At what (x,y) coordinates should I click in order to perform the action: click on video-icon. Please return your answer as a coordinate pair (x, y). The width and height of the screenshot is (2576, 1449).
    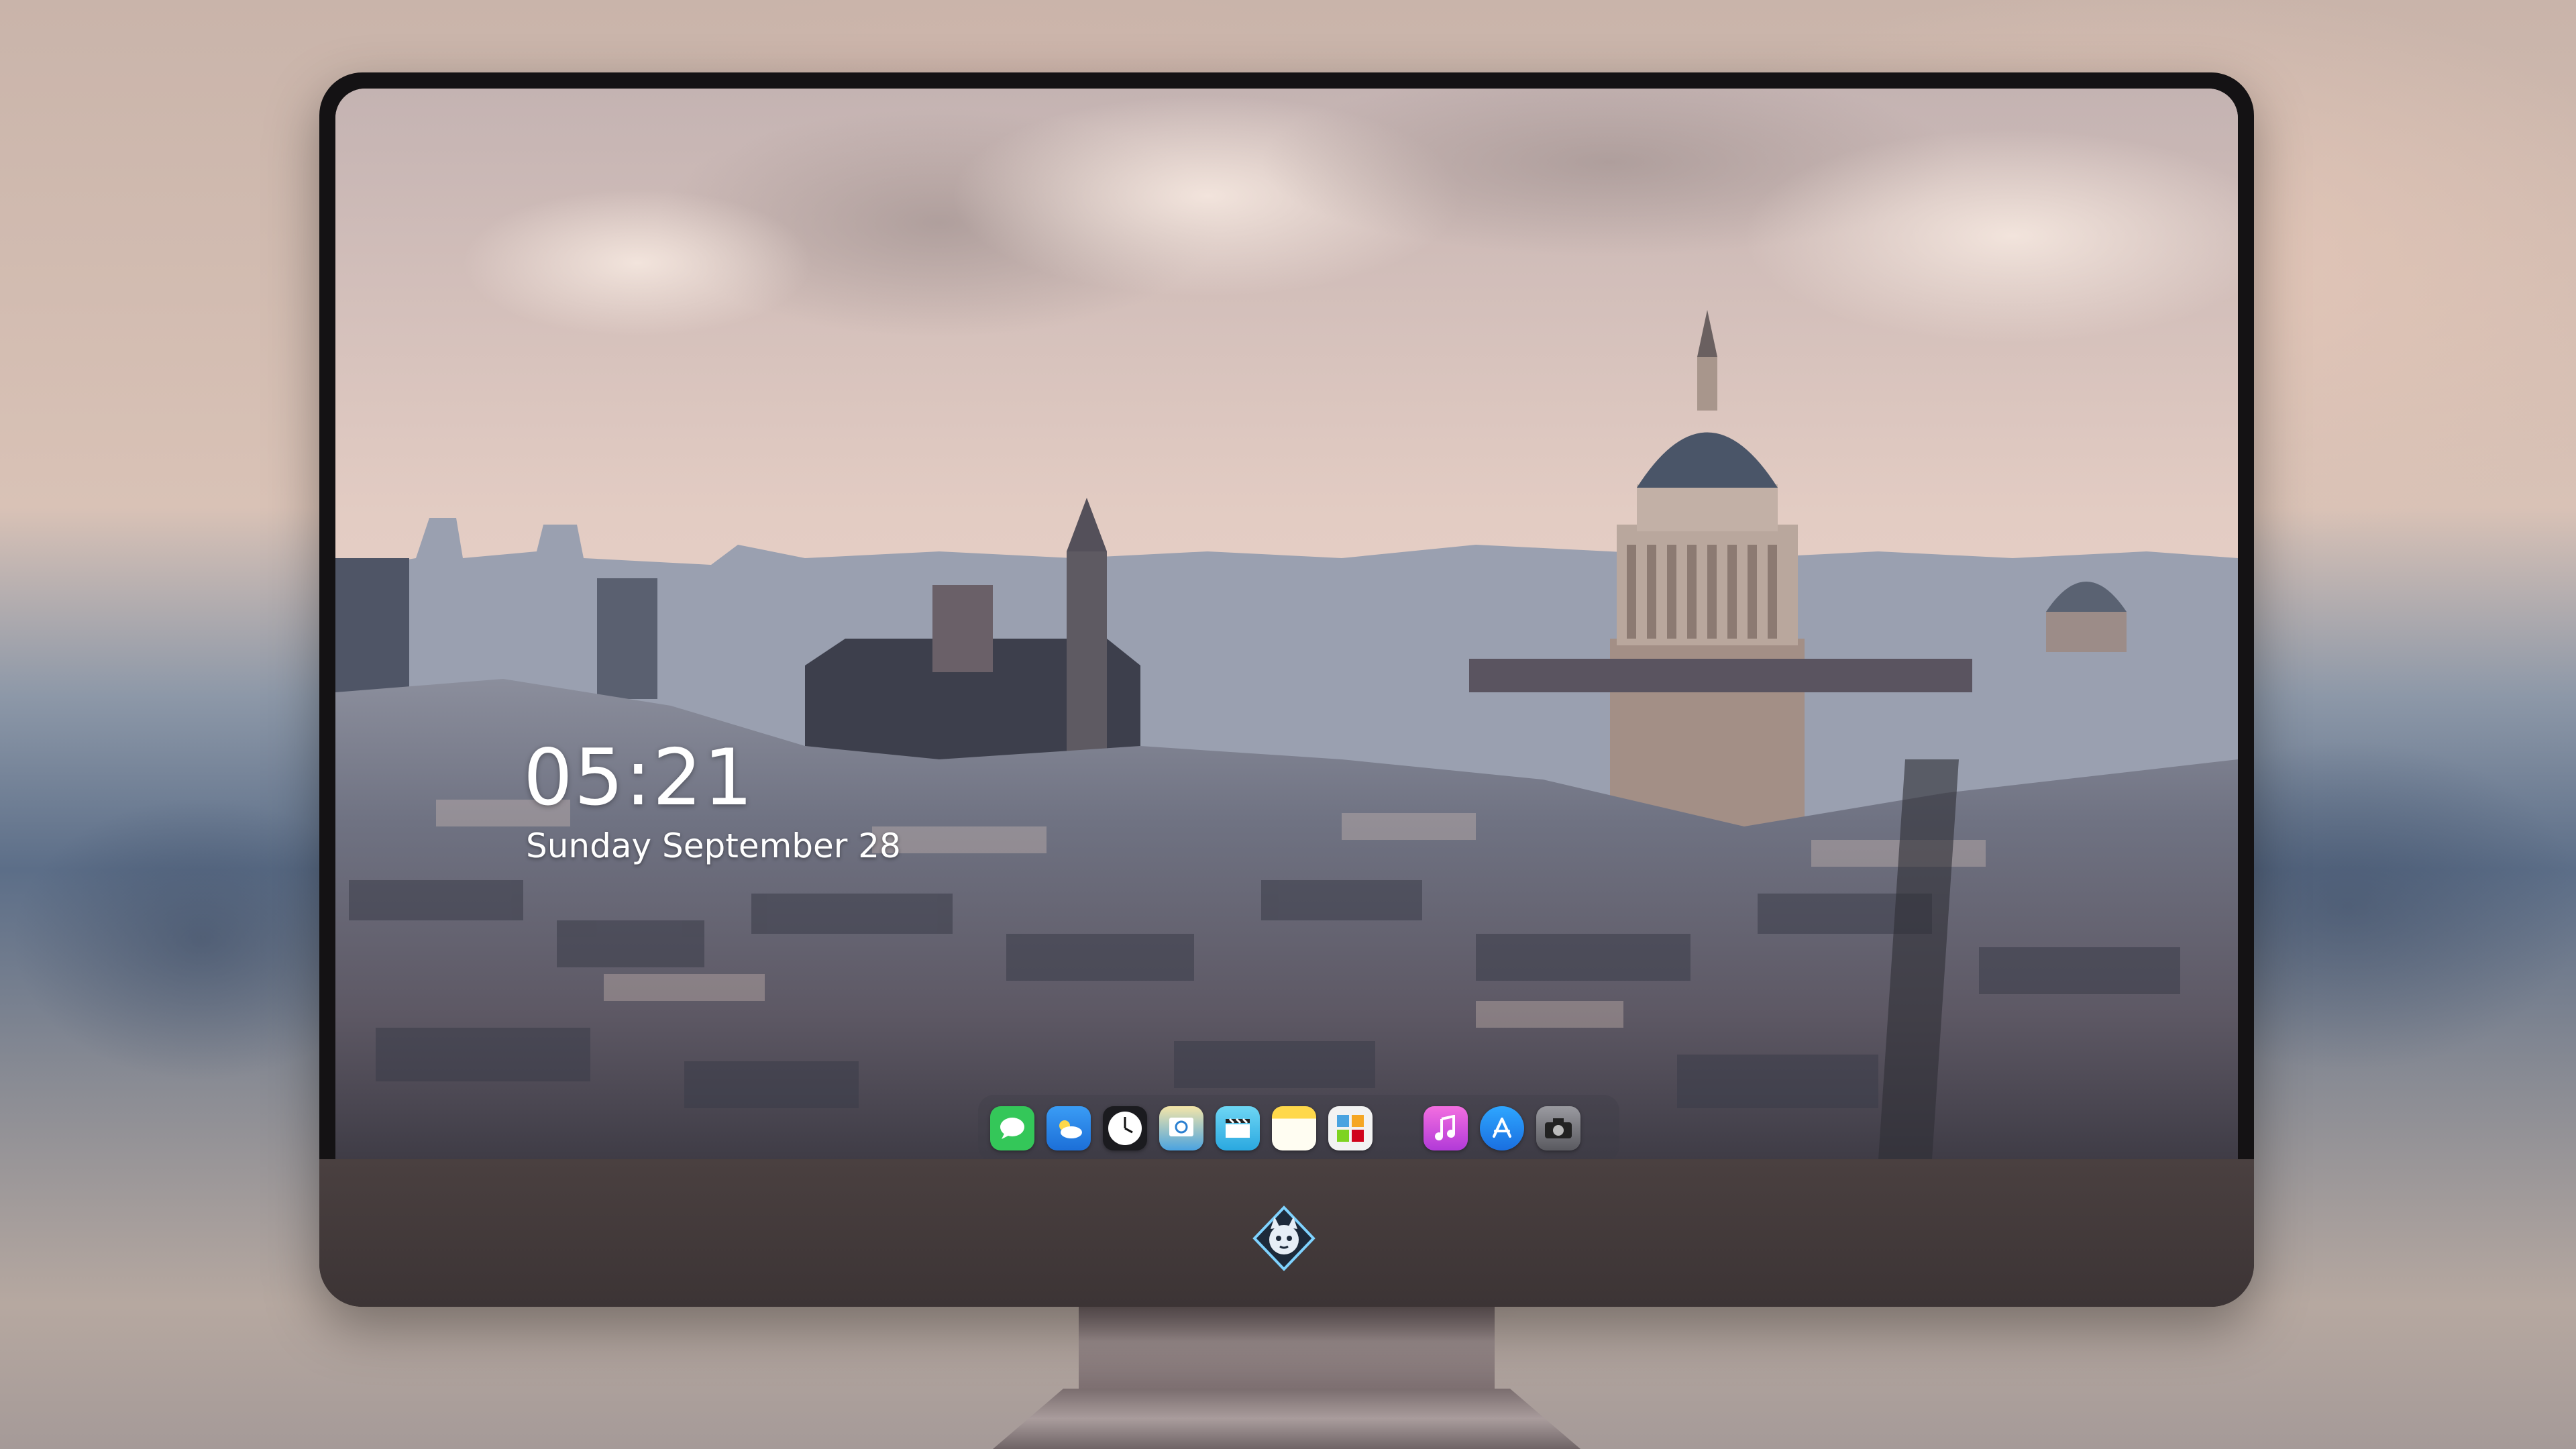
    Looking at the image, I should click on (1238, 1128).